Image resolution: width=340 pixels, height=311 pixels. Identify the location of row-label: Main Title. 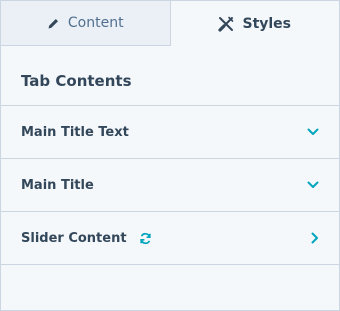
(57, 185).